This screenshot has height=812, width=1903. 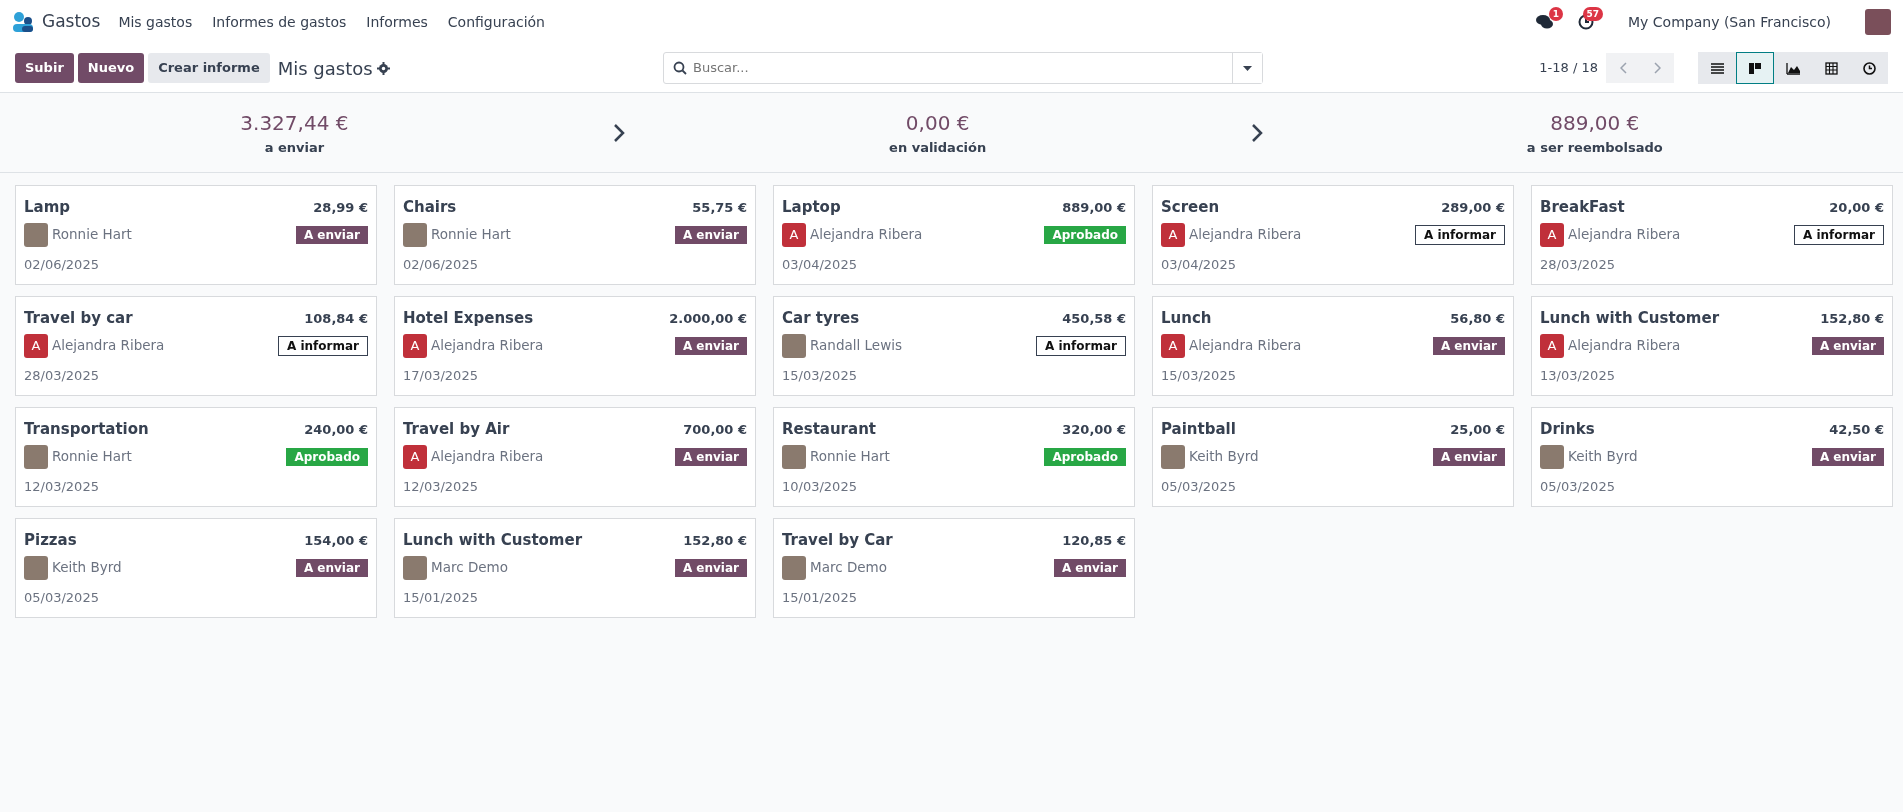 What do you see at coordinates (279, 22) in the screenshot?
I see `menu-item: Informes de gastos` at bounding box center [279, 22].